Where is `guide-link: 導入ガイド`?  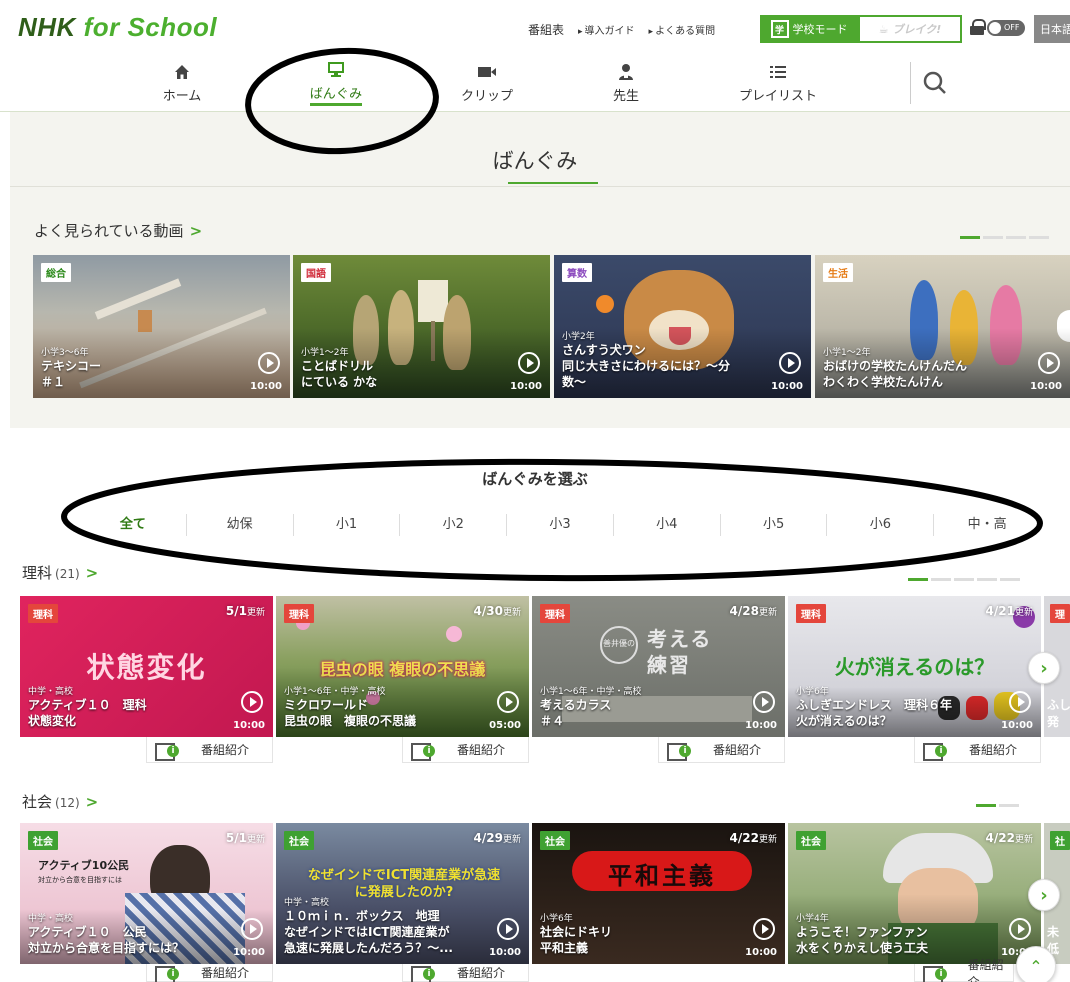 guide-link: 導入ガイド is located at coordinates (606, 29).